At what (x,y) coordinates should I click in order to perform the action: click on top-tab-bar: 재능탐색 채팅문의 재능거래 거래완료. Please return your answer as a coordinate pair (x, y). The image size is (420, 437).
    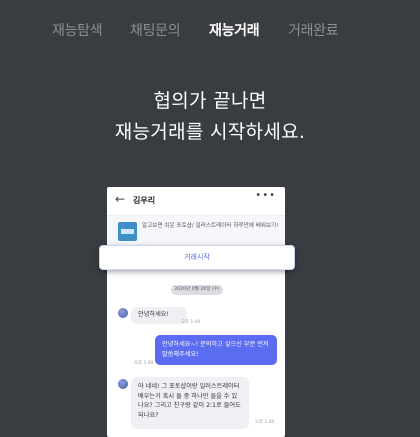
    Looking at the image, I should click on (210, 32).